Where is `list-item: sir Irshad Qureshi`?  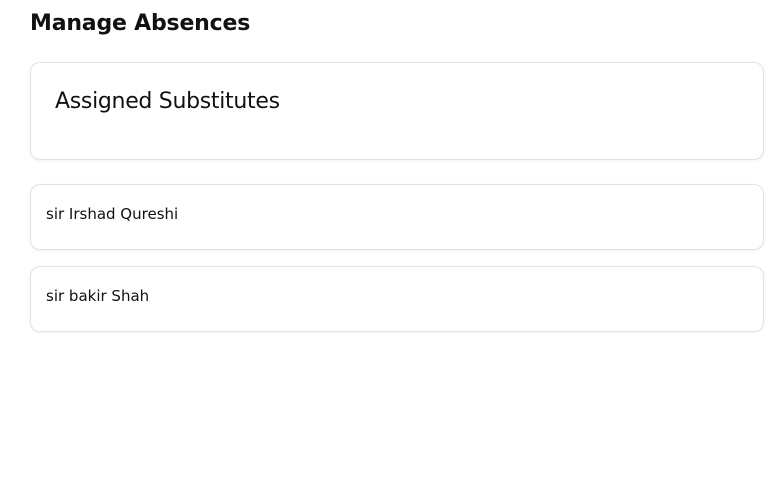
list-item: sir Irshad Qureshi is located at coordinates (397, 217).